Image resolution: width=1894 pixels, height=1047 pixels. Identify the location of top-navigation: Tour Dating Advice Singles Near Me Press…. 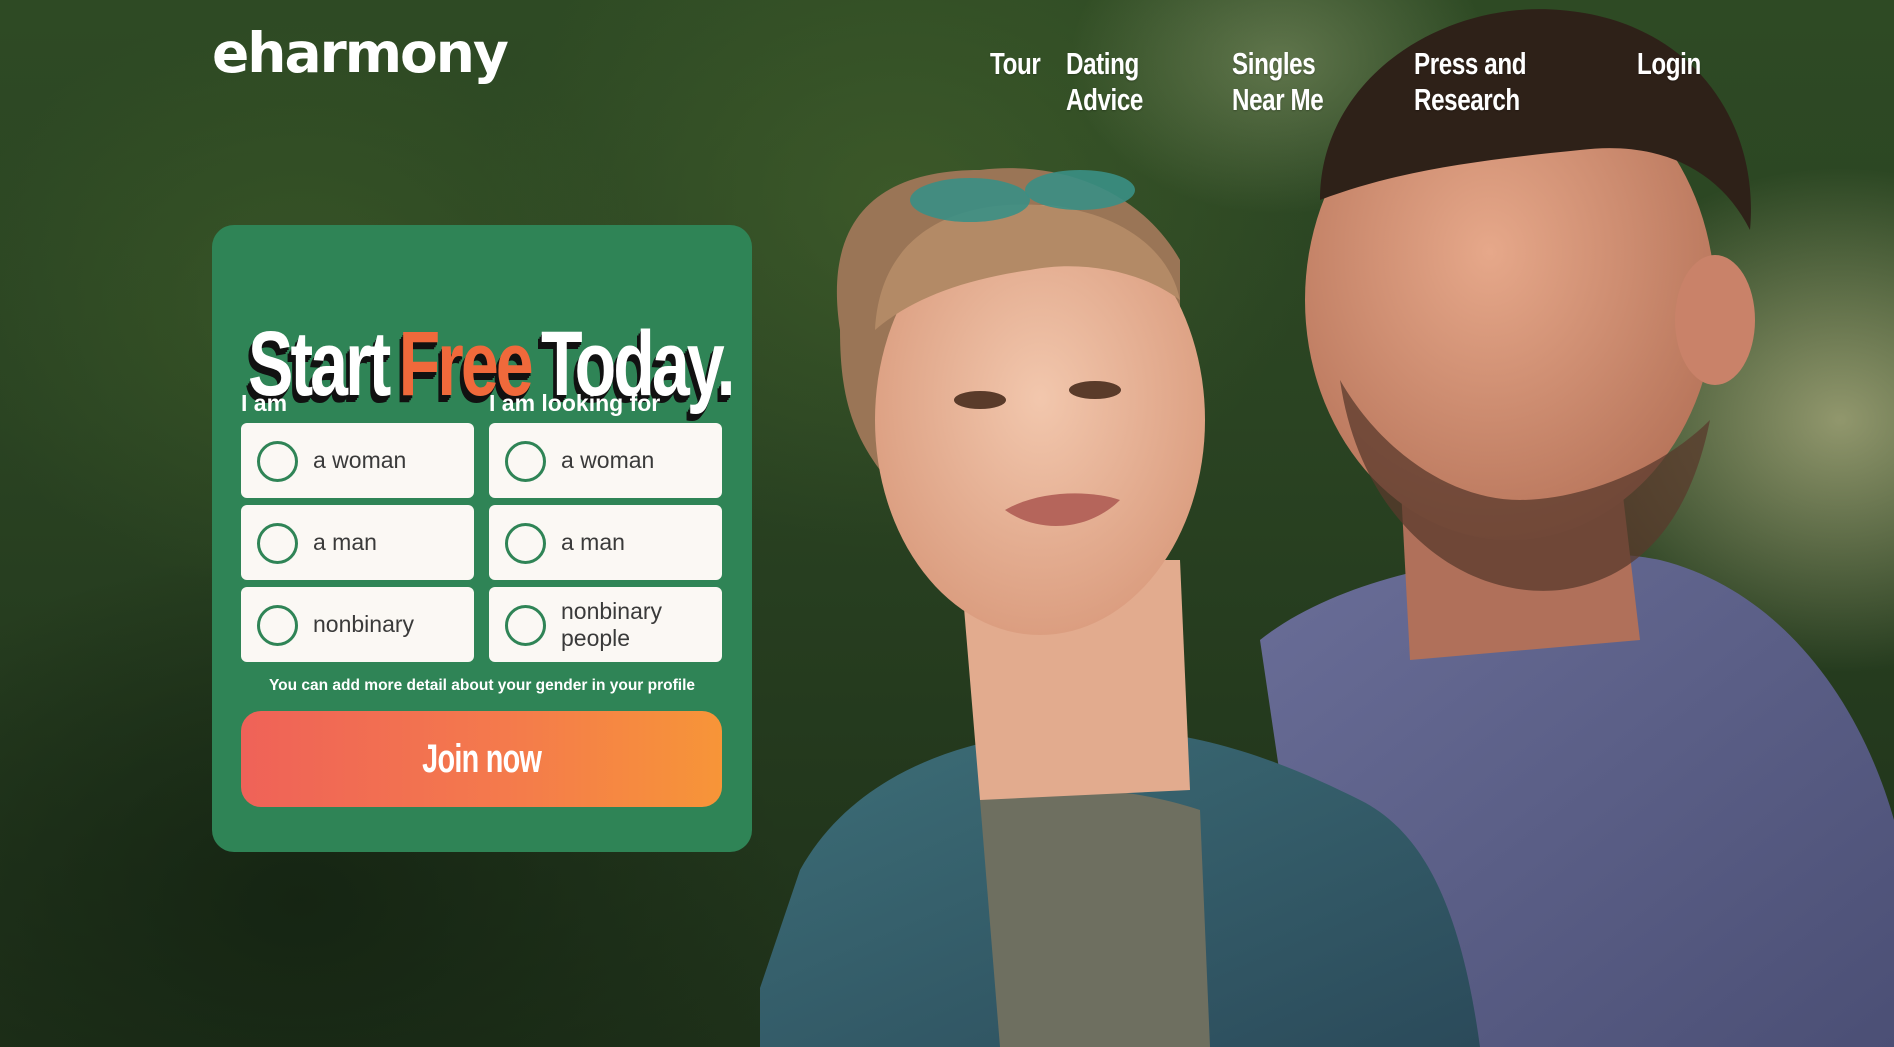
(1345, 82).